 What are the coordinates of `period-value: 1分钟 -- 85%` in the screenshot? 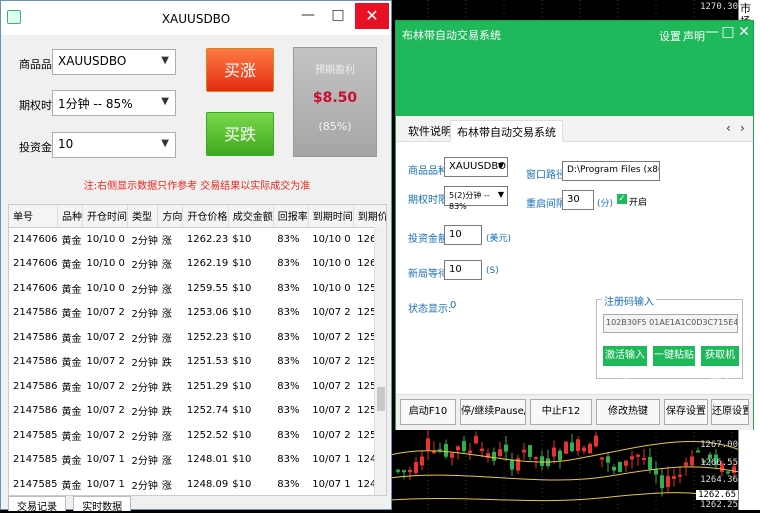 It's located at (95, 104).